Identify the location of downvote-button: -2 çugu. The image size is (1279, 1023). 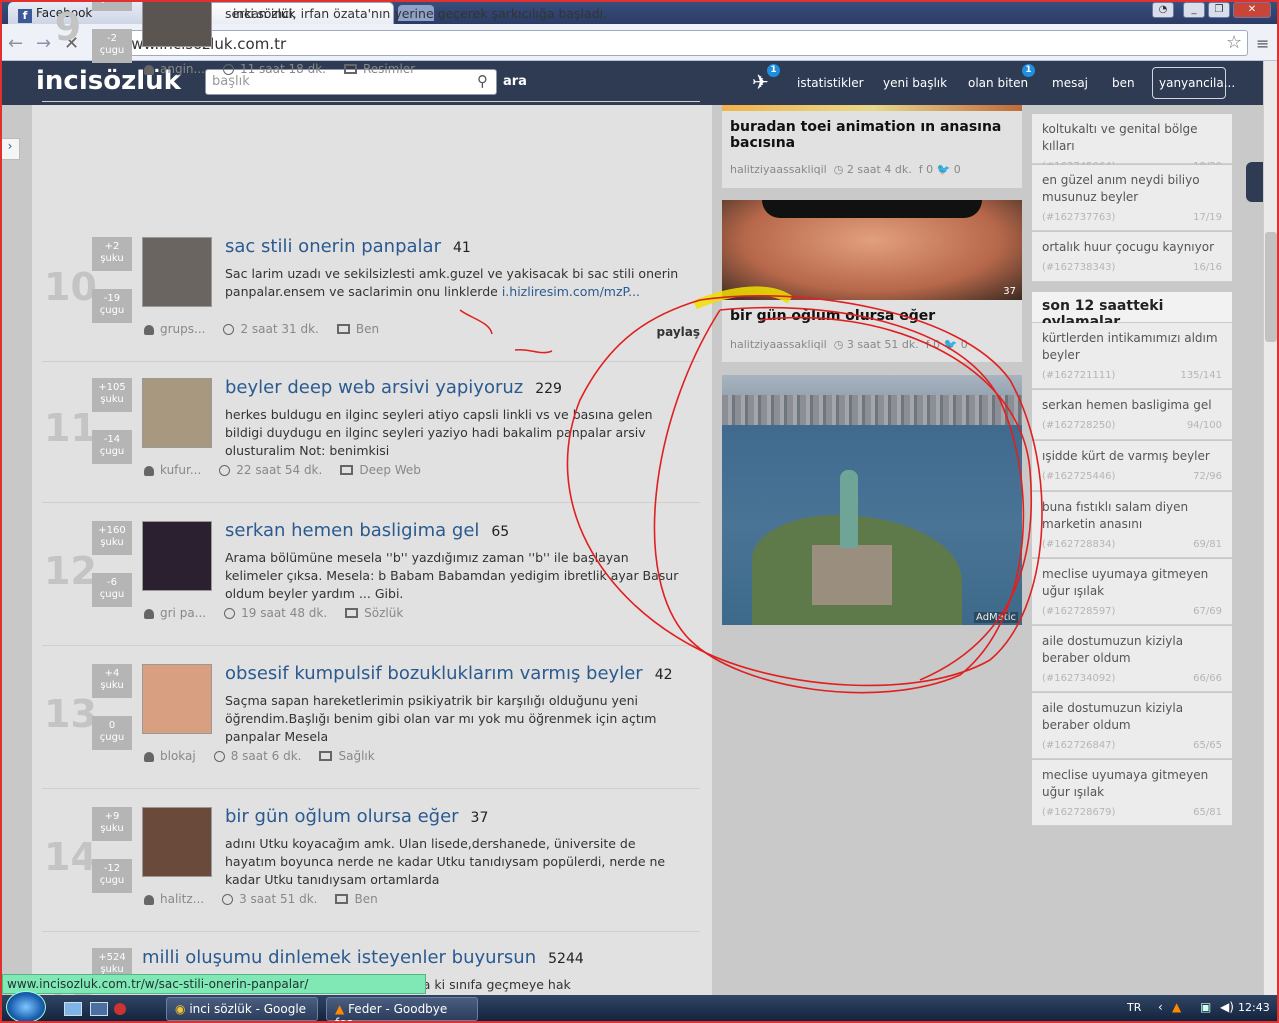
(112, 46).